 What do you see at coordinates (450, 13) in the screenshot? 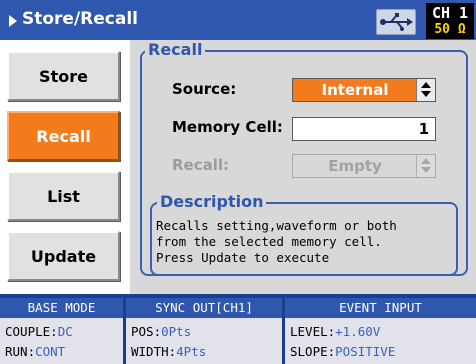
I see `channel-name: CH 1` at bounding box center [450, 13].